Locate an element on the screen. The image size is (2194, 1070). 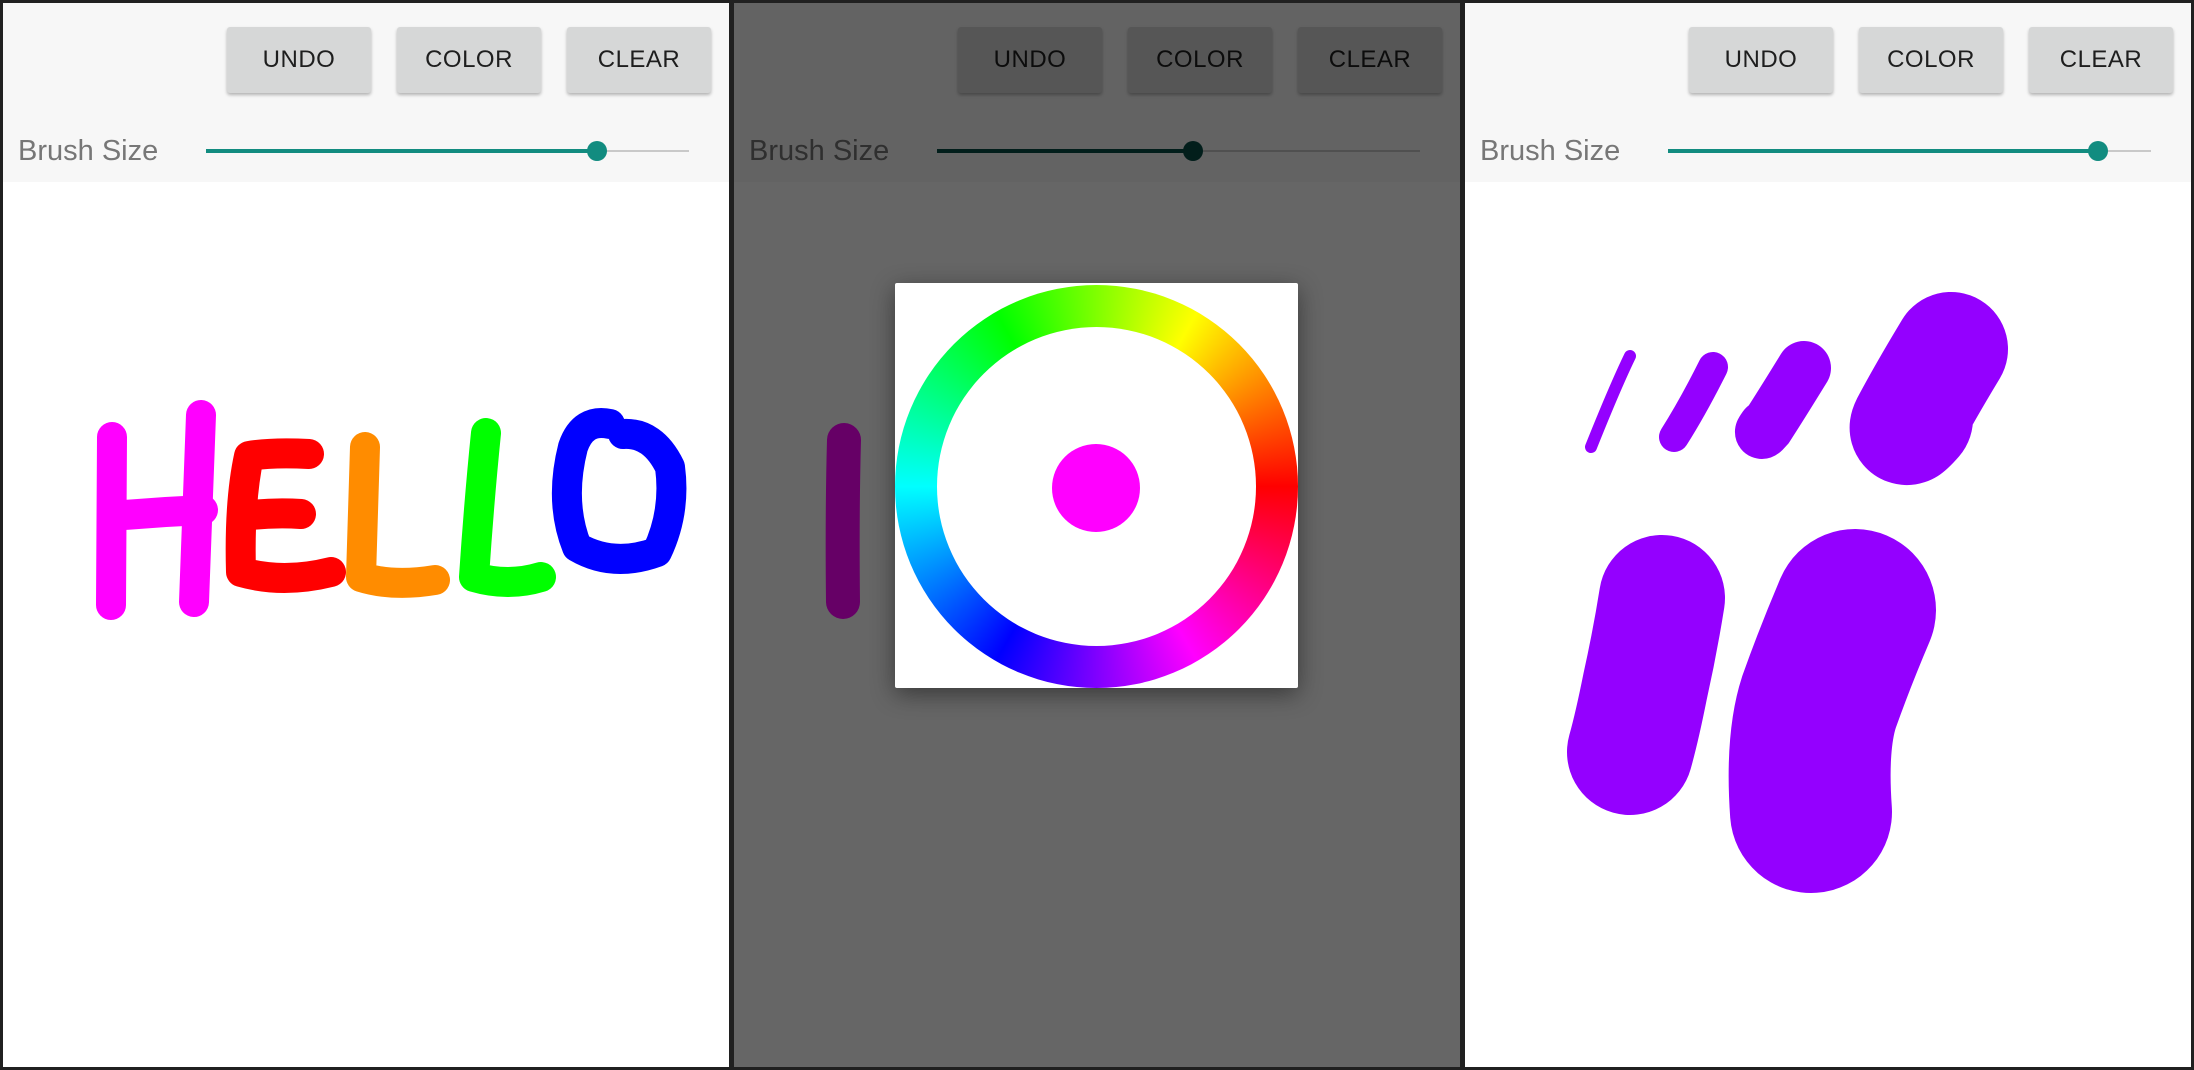
stroke-letter-o is located at coordinates (619, 491).